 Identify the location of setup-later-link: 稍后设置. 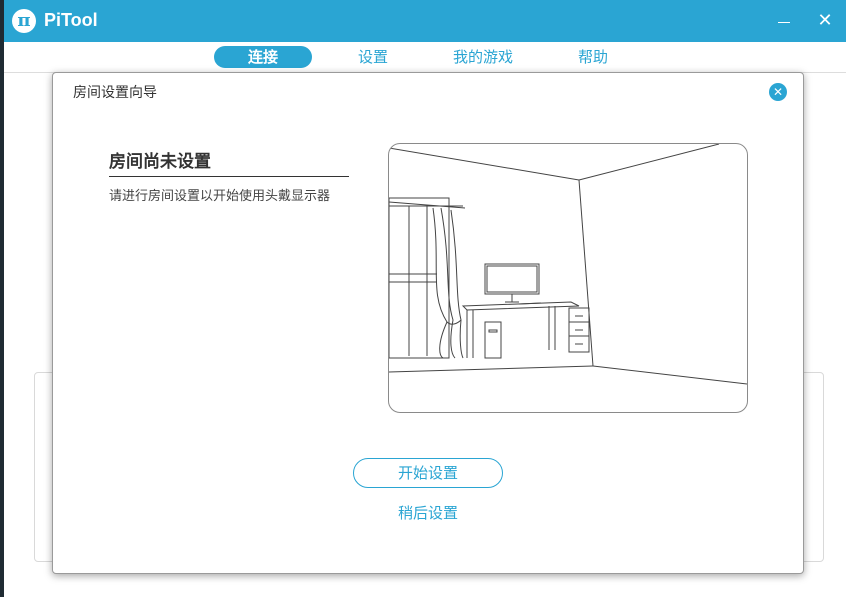
(428, 512).